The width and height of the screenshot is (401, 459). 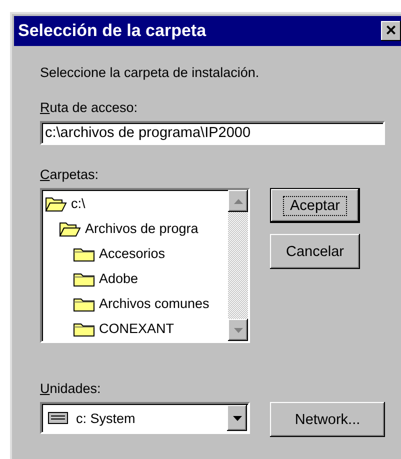 I want to click on folders-label: Carpetas:, so click(x=70, y=174).